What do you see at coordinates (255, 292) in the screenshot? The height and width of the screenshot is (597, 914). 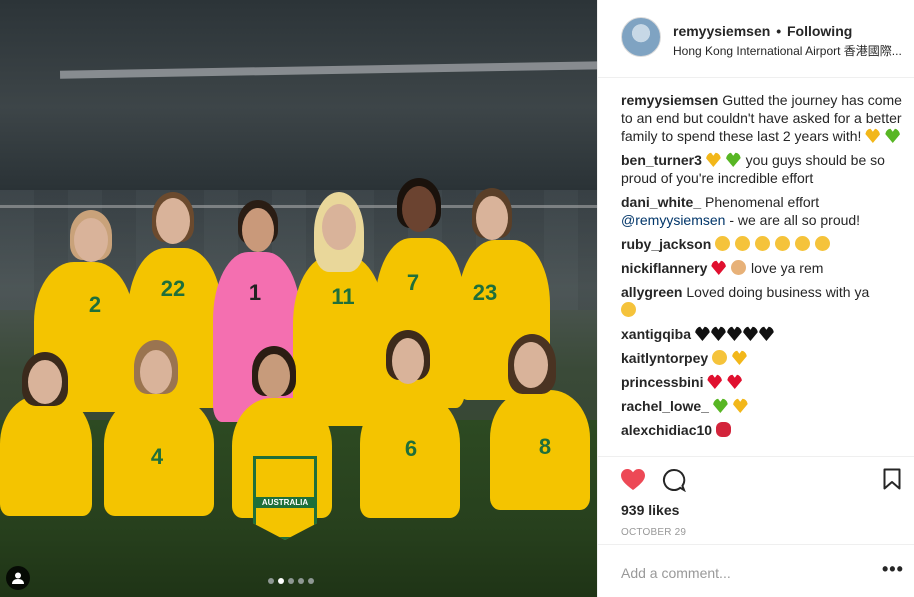 I see `jersey-number: 1` at bounding box center [255, 292].